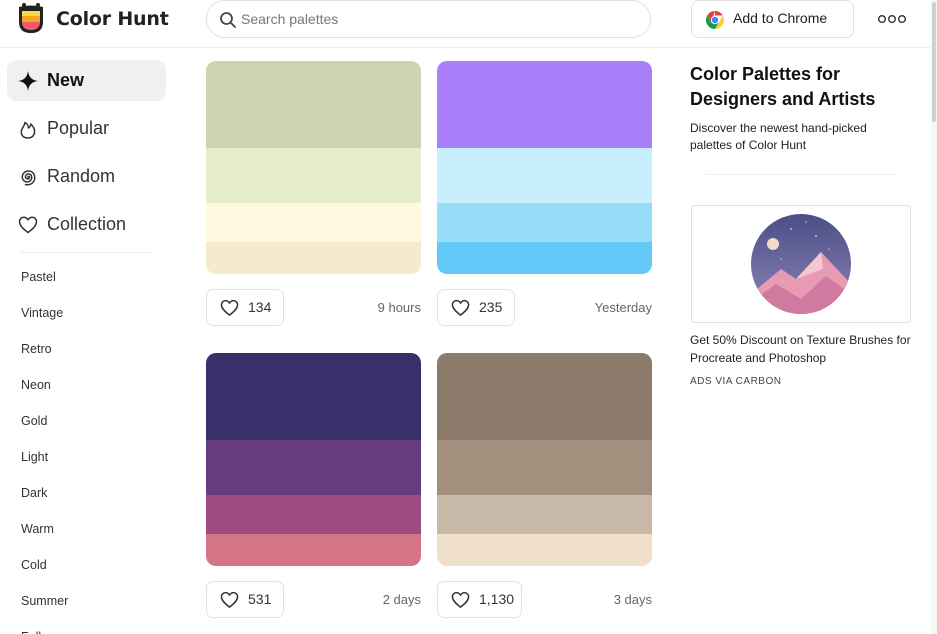 The image size is (937, 634). I want to click on search-icon, so click(228, 20).